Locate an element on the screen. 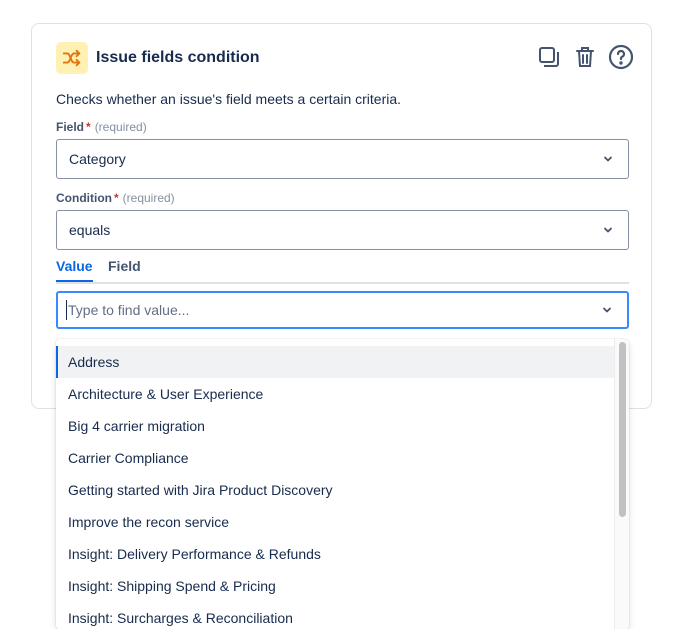 The height and width of the screenshot is (629, 674). option-item: Big 4 carrier migration is located at coordinates (335, 426).